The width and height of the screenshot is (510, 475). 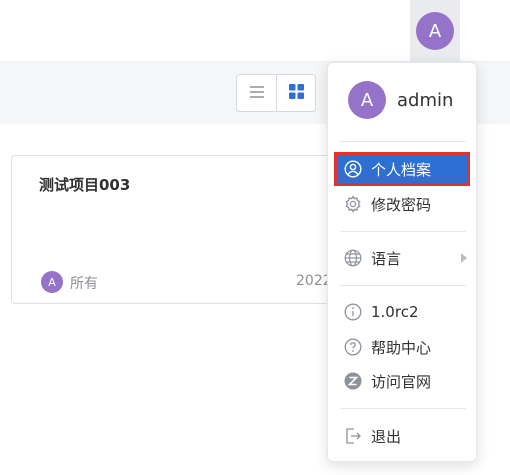 I want to click on list-icon, so click(x=257, y=93).